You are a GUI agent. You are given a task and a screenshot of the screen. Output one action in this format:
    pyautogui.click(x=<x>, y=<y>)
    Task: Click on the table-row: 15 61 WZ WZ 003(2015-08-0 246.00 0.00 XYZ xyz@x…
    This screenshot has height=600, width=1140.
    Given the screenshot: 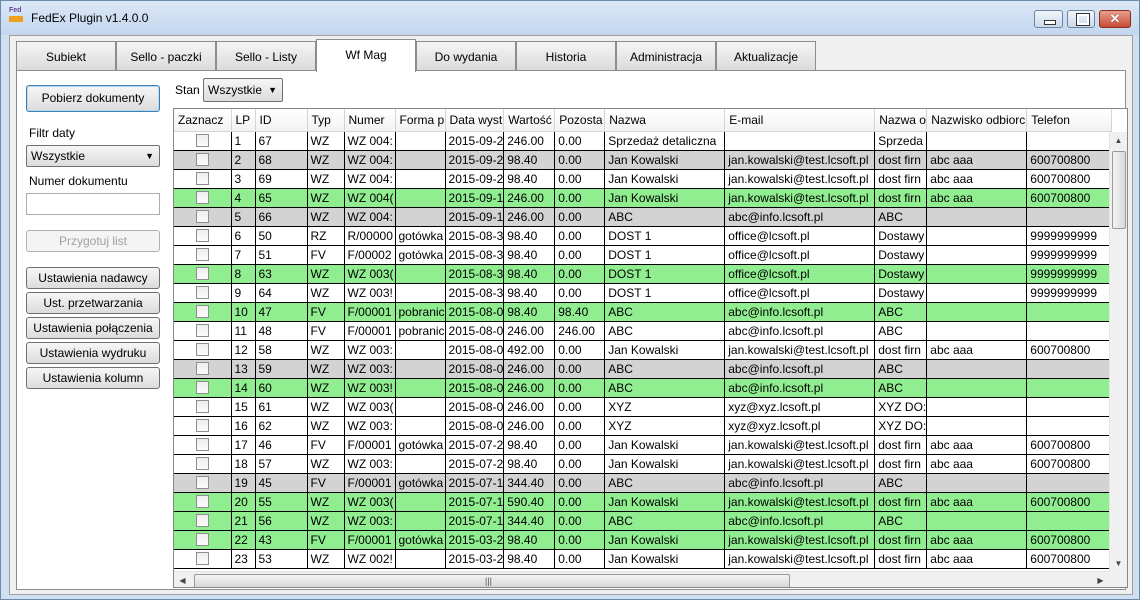 What is the action you would take?
    pyautogui.click(x=643, y=407)
    